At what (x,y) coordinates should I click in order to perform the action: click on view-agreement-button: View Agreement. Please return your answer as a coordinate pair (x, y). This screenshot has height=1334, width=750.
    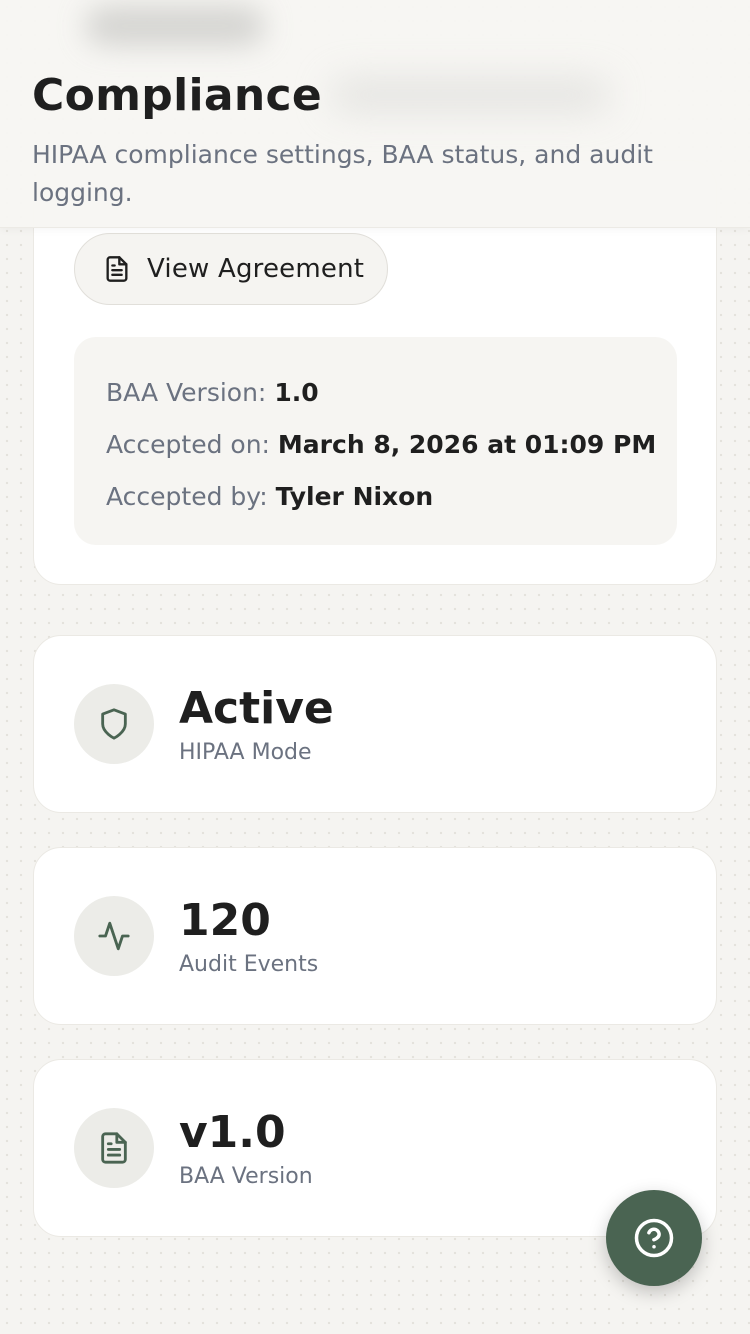
    Looking at the image, I should click on (231, 269).